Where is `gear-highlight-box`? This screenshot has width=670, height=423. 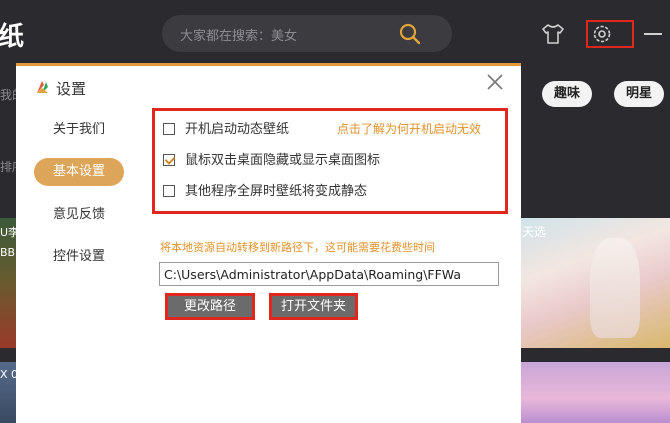 gear-highlight-box is located at coordinates (610, 34).